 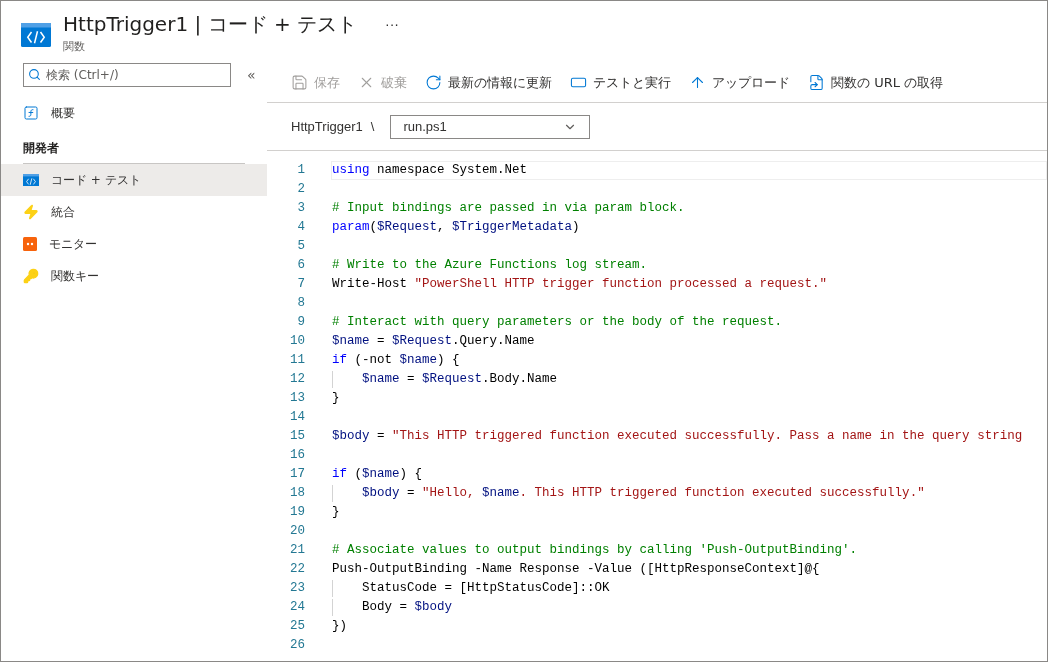 I want to click on code-line: # Associate values to output bindings by calling 'Push-OutputBinding'., so click(x=595, y=550).